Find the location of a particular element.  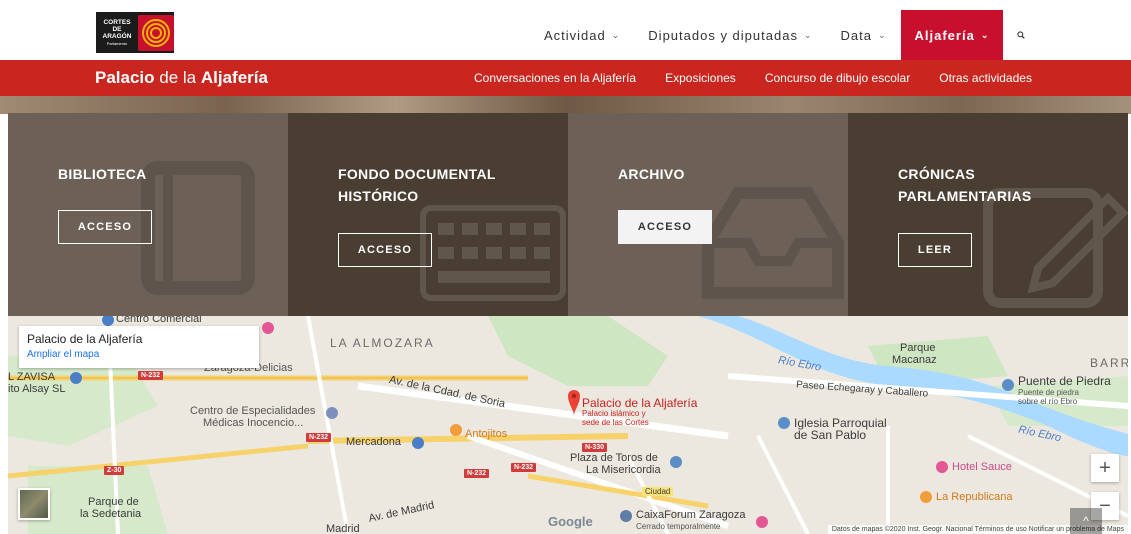

panel-biblioteca: BIBLIOTECA ACCESO is located at coordinates (148, 214).